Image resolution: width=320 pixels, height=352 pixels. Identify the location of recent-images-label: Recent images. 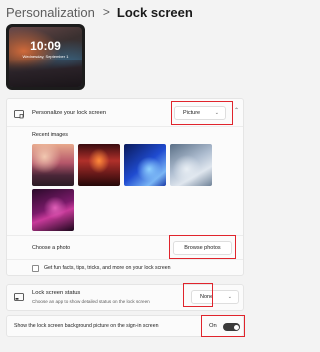
(50, 135).